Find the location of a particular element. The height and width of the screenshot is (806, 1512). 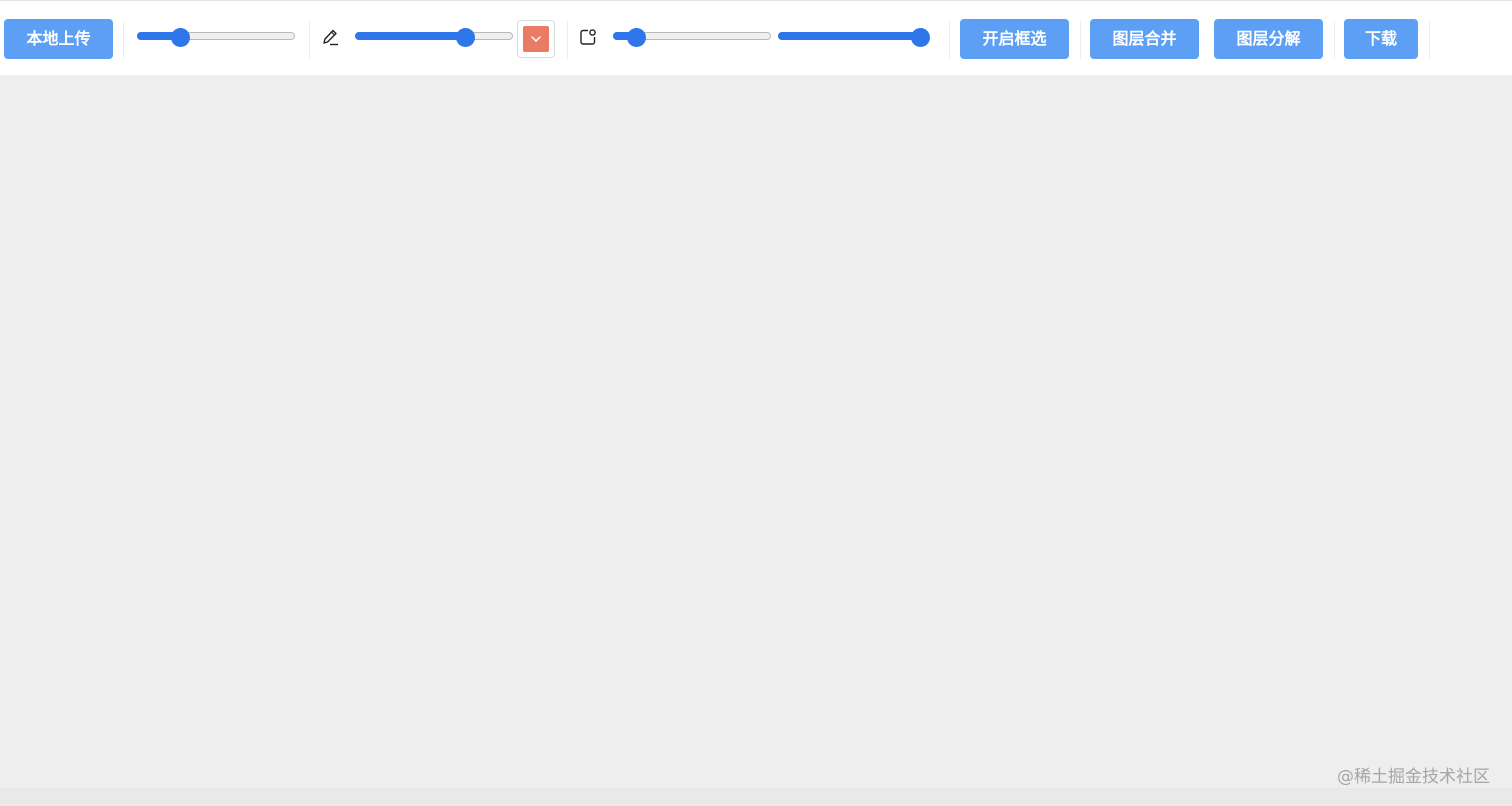

rounded-square-icon is located at coordinates (588, 39).